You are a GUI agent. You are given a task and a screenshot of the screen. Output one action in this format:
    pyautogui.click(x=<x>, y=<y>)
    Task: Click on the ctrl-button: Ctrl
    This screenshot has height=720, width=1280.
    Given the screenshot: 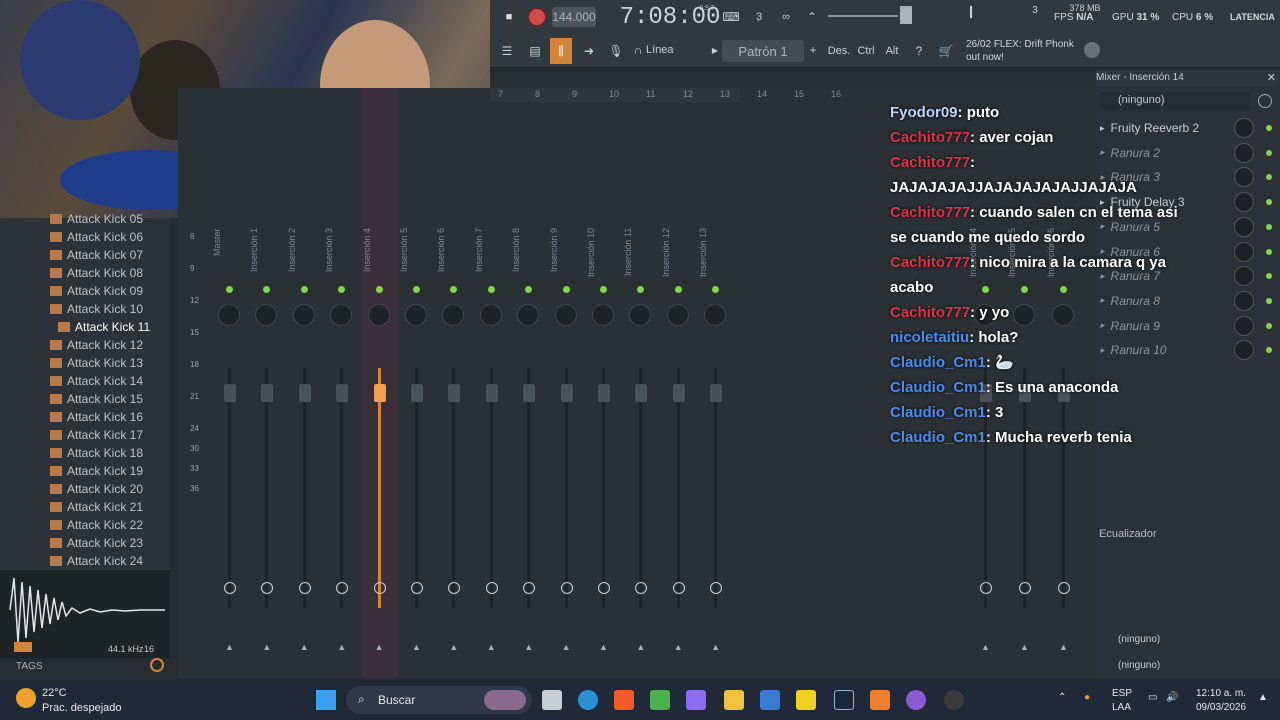 What is the action you would take?
    pyautogui.click(x=866, y=51)
    